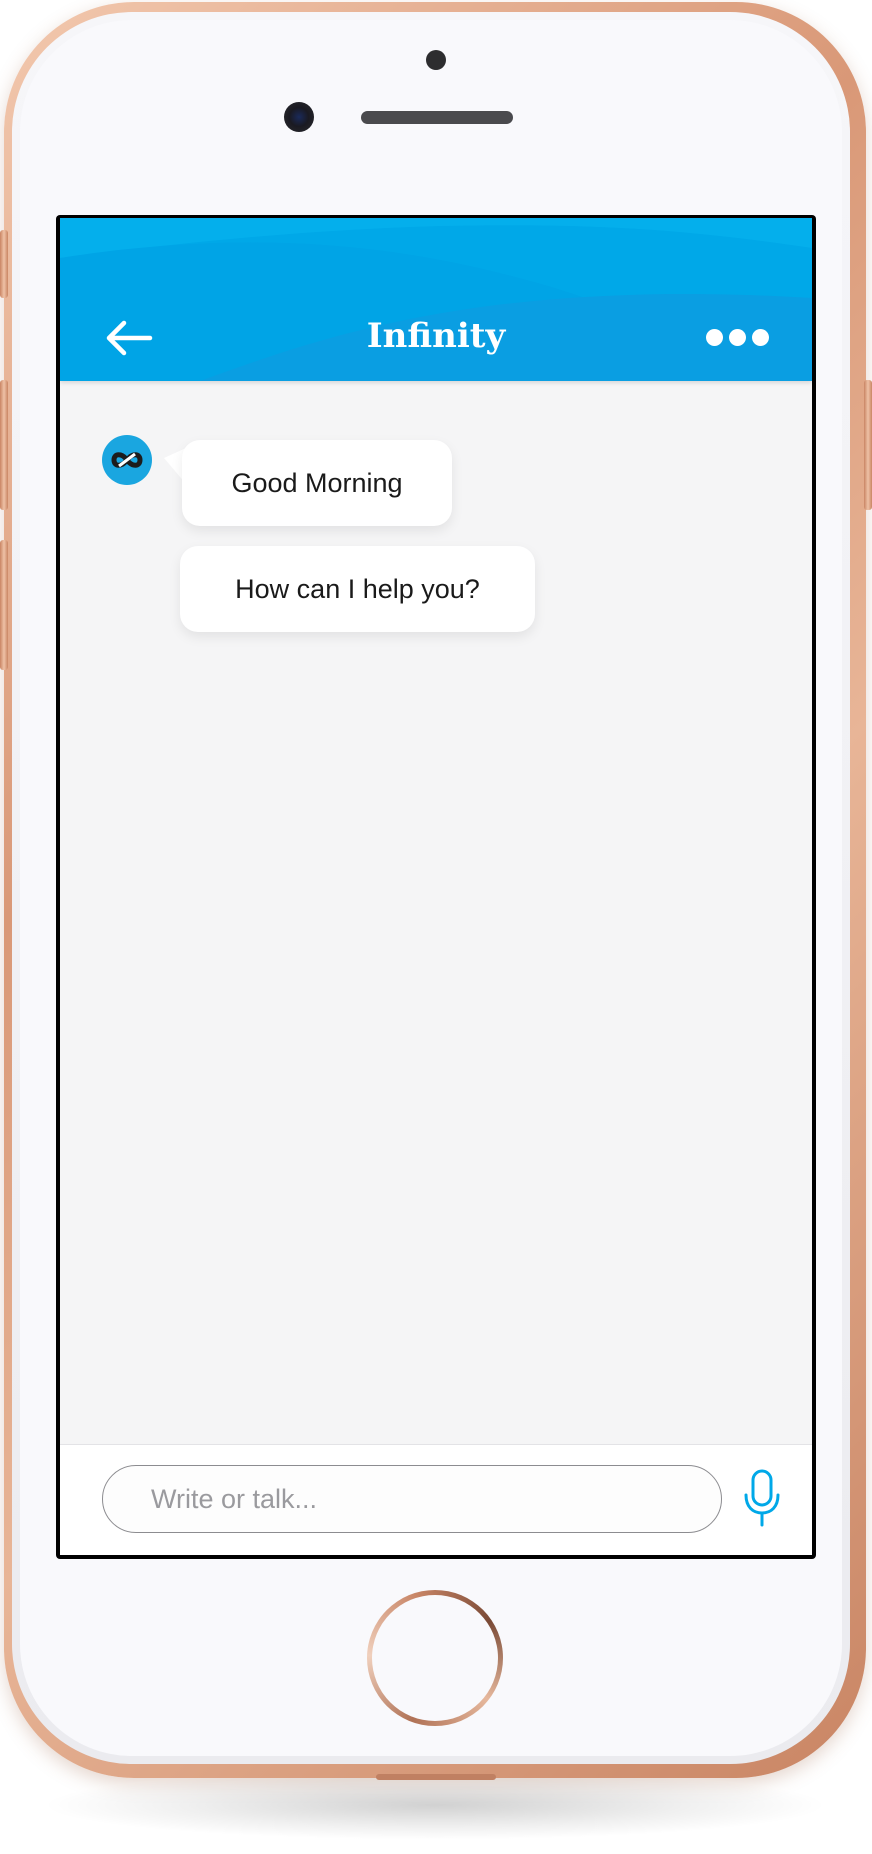 The image size is (872, 1854). I want to click on bottom-edge, so click(436, 1777).